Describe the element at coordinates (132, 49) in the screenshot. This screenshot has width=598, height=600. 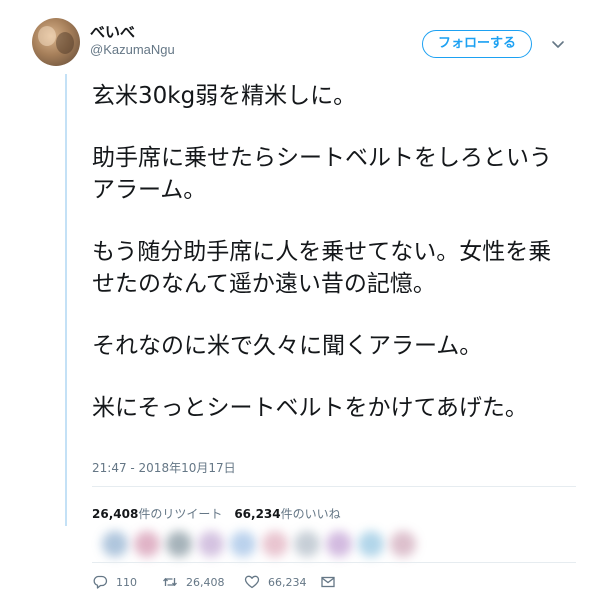
I see `user-handle: @KazumaNgu` at that location.